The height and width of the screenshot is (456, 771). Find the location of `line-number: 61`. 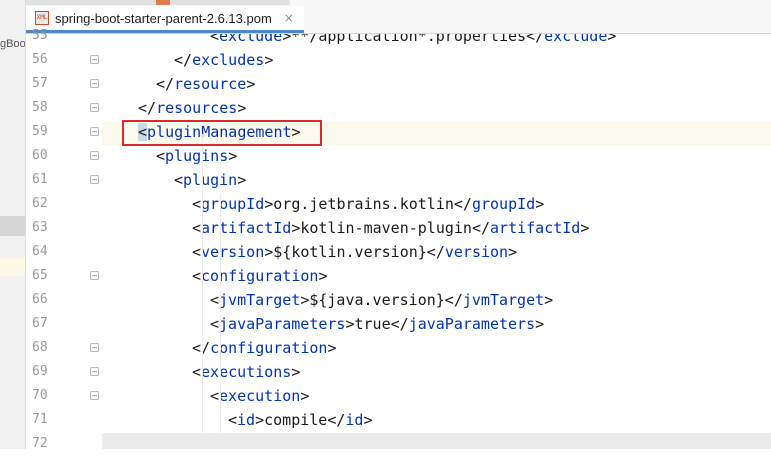

line-number: 61 is located at coordinates (40, 179).